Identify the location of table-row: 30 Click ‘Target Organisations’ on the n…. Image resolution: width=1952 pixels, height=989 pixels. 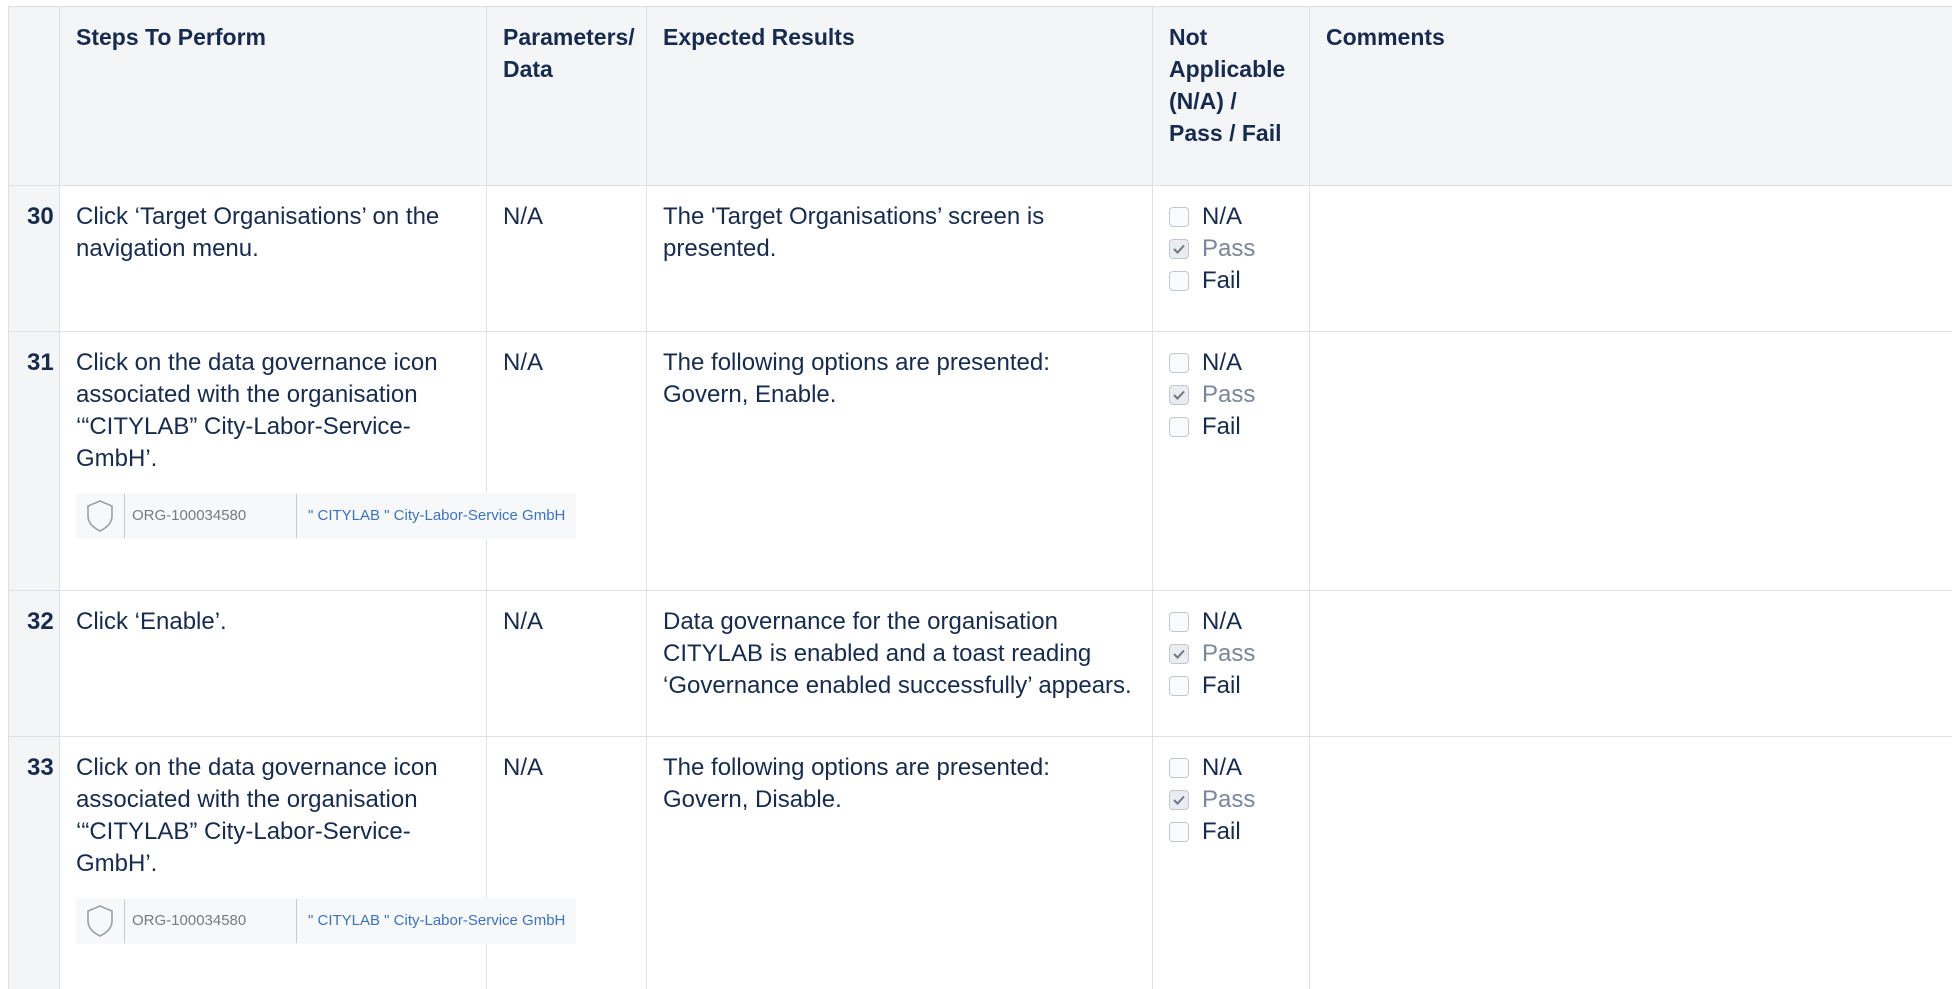
(980, 258).